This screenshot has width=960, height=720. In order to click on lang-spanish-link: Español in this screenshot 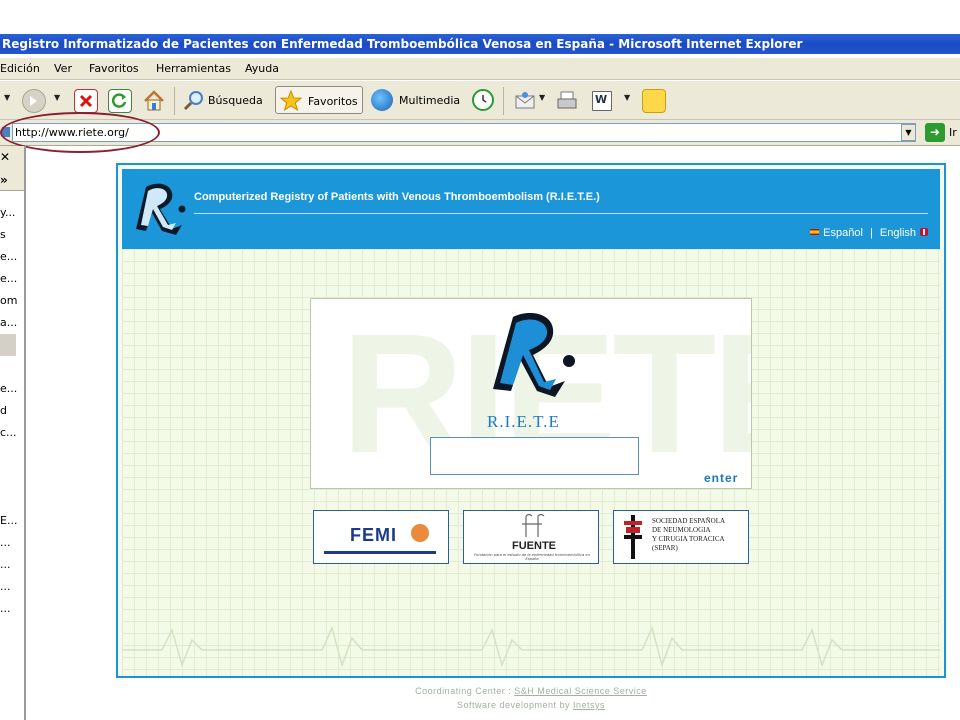, I will do `click(843, 233)`.